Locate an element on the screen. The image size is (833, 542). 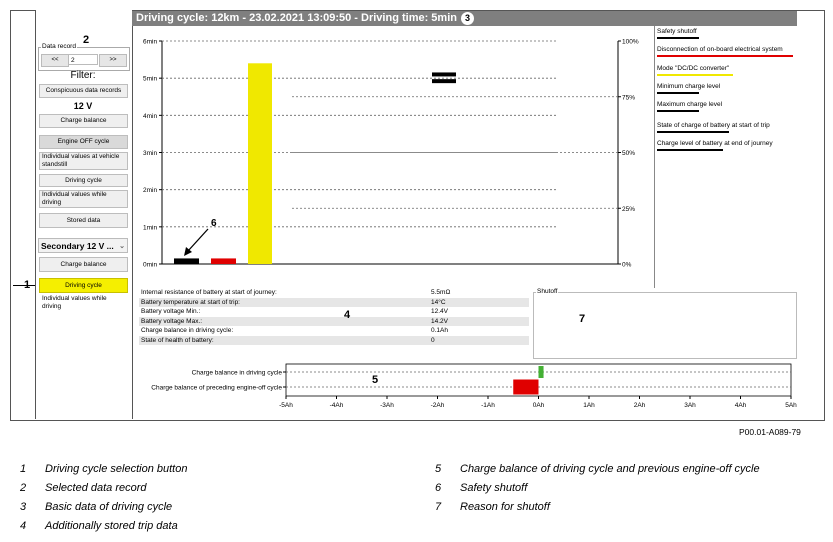
left-tick-label: 0min is located at coordinates (150, 265).